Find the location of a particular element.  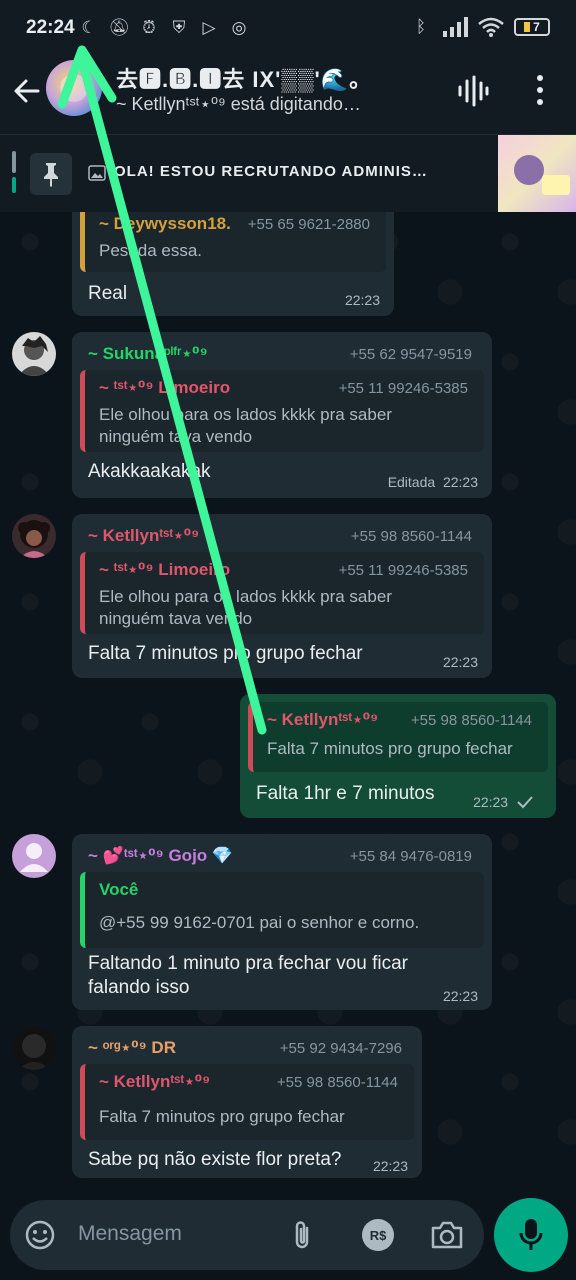

sender-phone: +55 62 9547-9519 is located at coordinates (410, 354).